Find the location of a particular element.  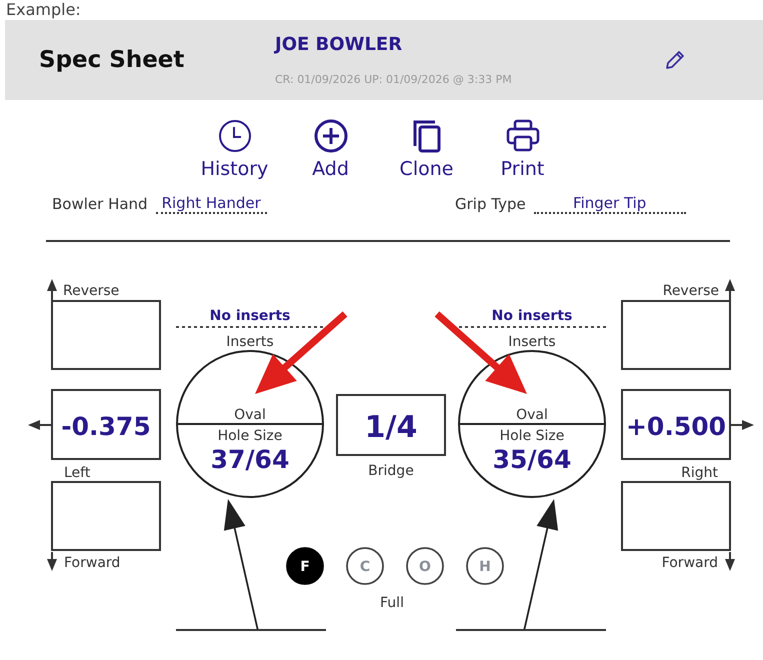

bridge-label: Bridge is located at coordinates (391, 471).